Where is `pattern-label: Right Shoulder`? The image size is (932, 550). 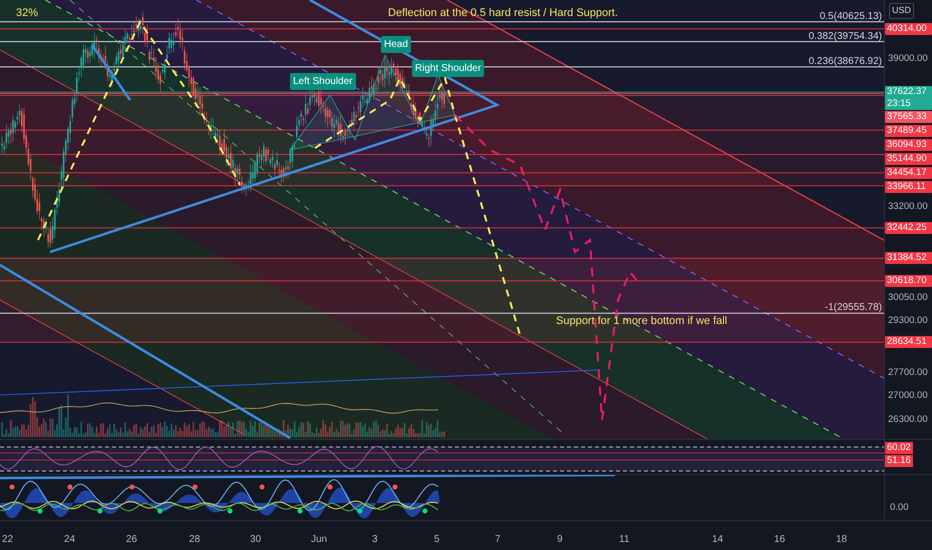
pattern-label: Right Shoulder is located at coordinates (448, 68).